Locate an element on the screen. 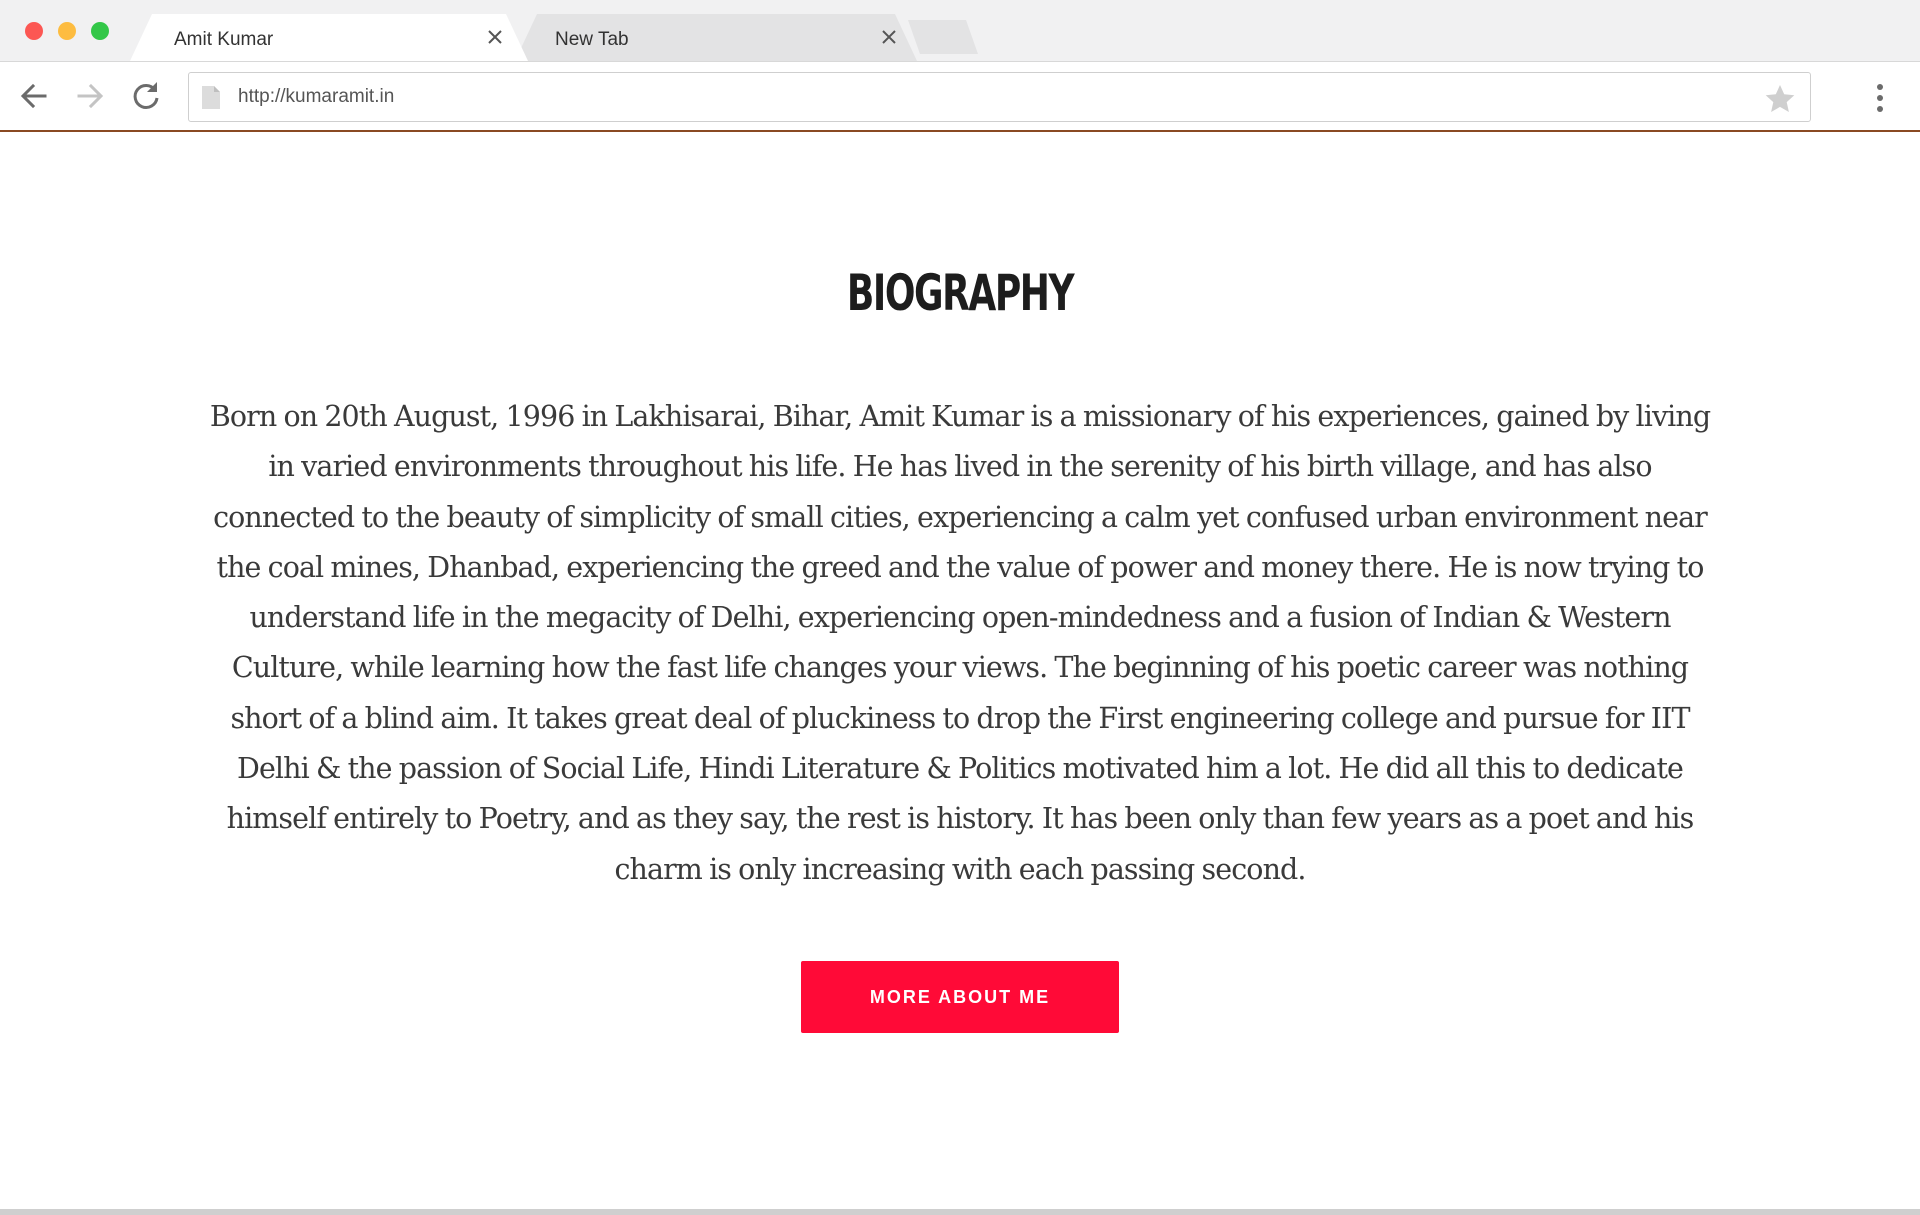  reload-icon is located at coordinates (146, 96).